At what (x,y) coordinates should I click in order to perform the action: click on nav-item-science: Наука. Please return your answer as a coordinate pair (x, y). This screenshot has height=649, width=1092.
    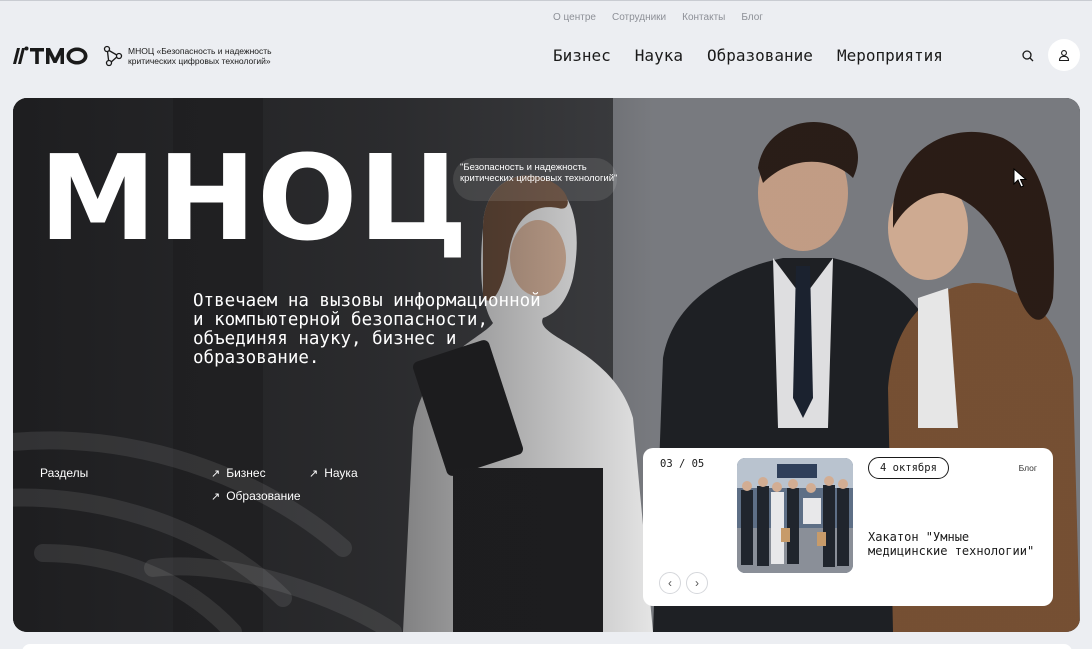
    Looking at the image, I should click on (659, 55).